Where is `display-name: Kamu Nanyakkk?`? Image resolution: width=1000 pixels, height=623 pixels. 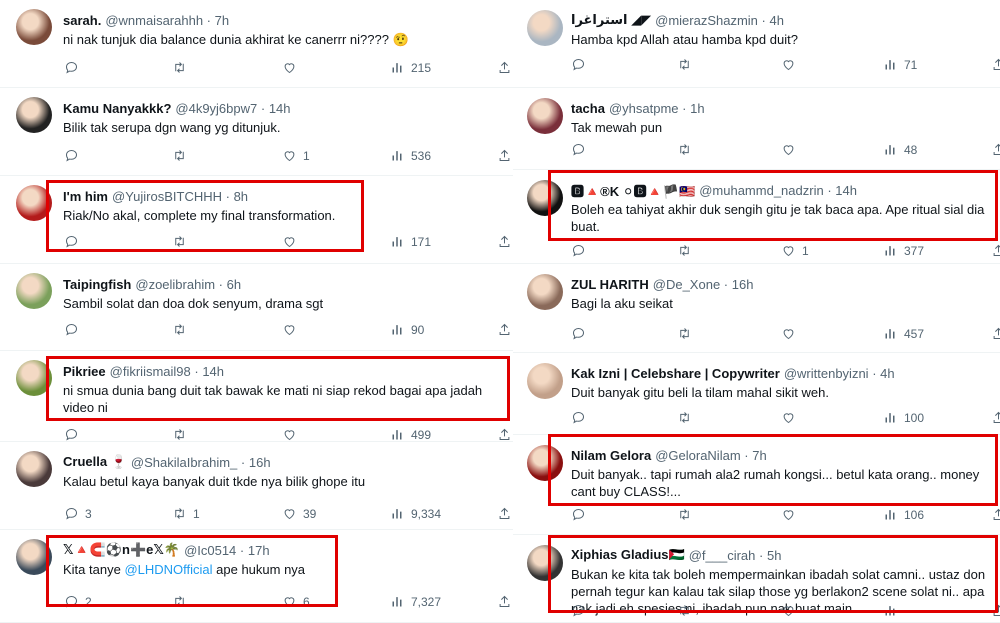
display-name: Kamu Nanyakkk? is located at coordinates (117, 108).